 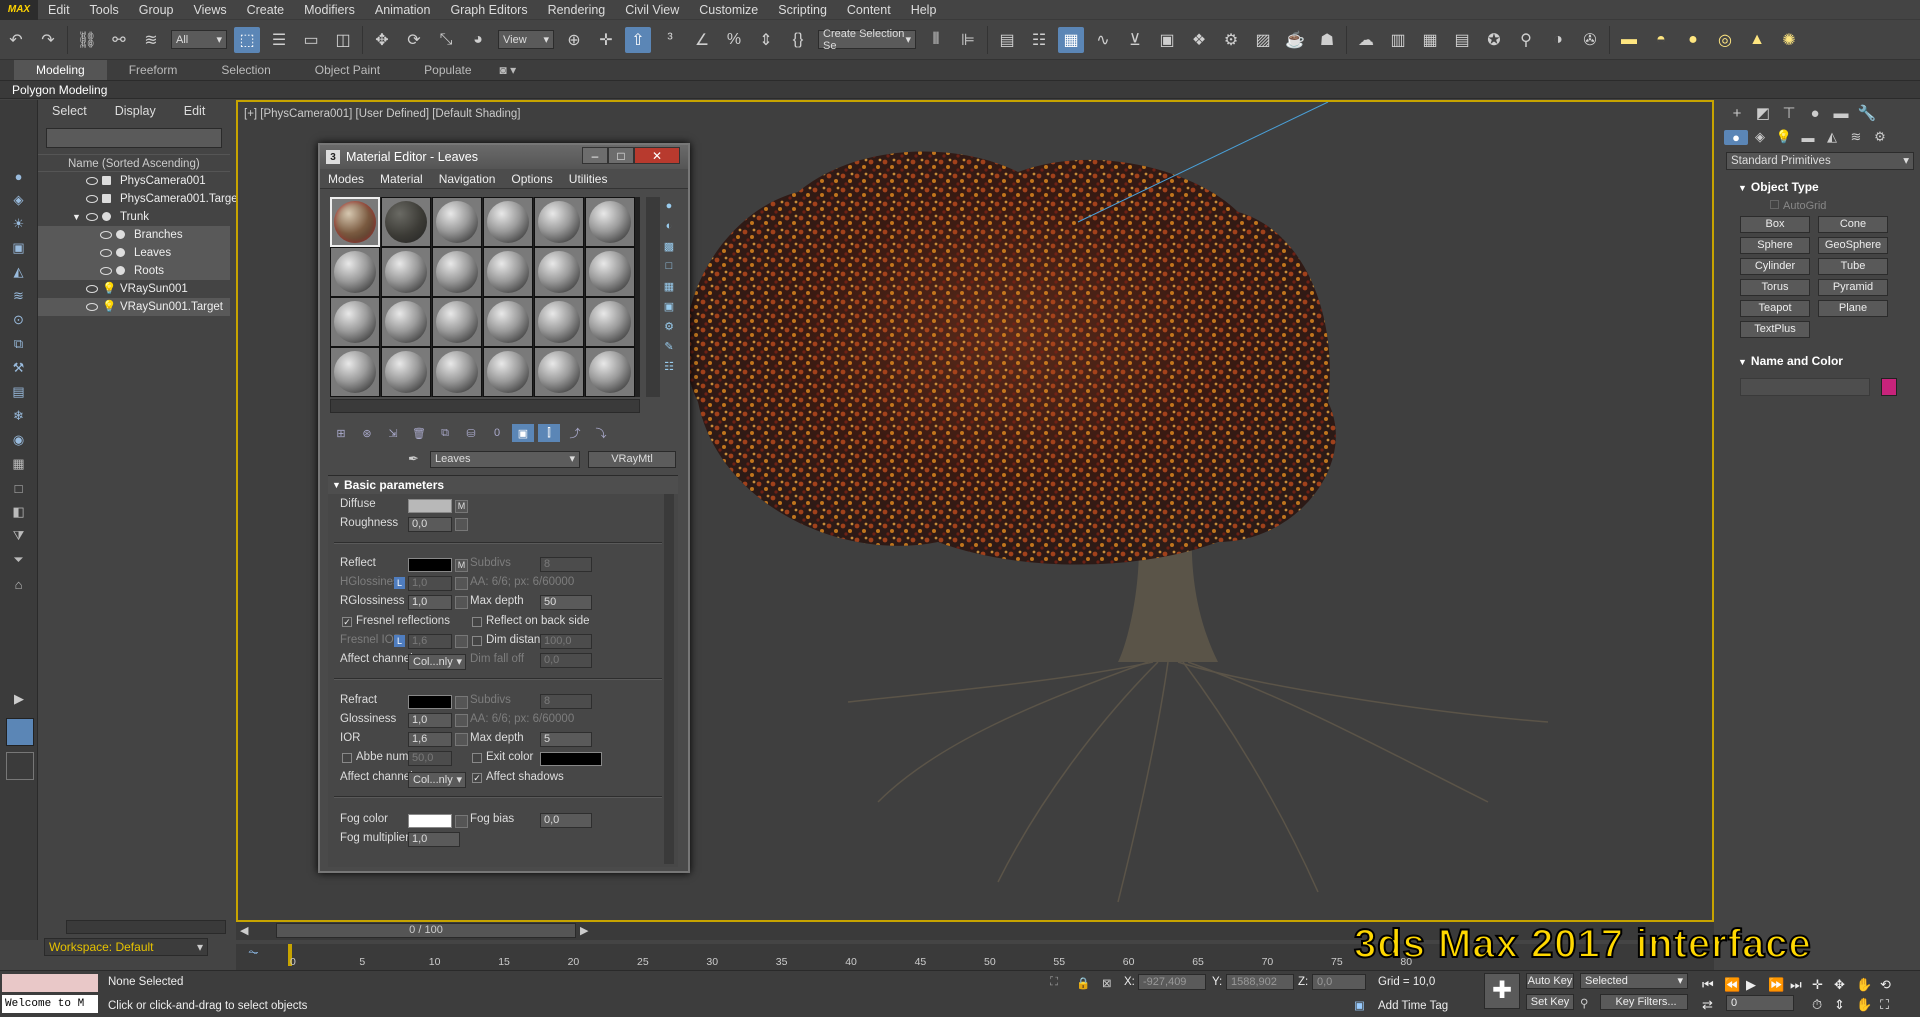 I want to click on refr-subdivs-spinner: 8, so click(x=566, y=701).